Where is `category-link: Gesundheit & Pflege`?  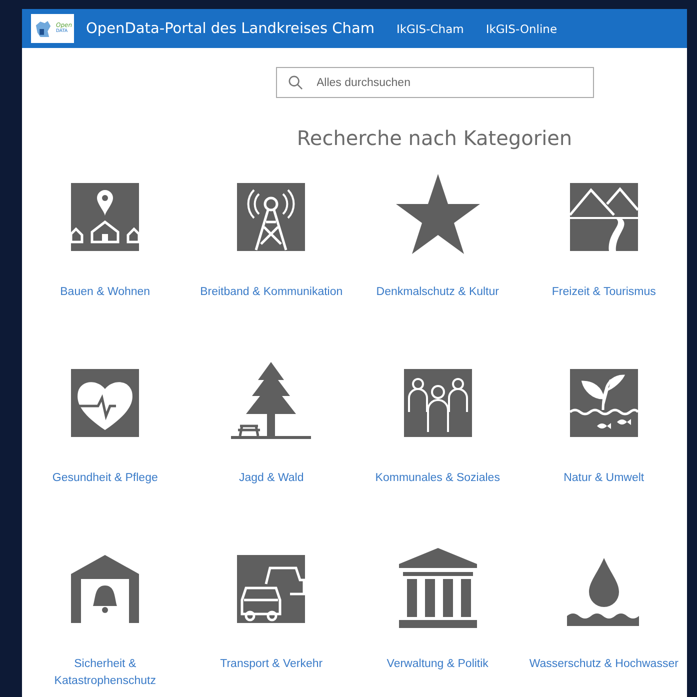
category-link: Gesundheit & Pflege is located at coordinates (105, 478).